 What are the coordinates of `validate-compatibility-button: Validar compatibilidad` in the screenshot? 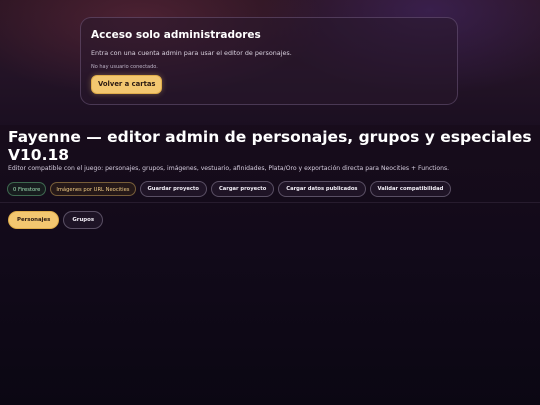 It's located at (410, 189).